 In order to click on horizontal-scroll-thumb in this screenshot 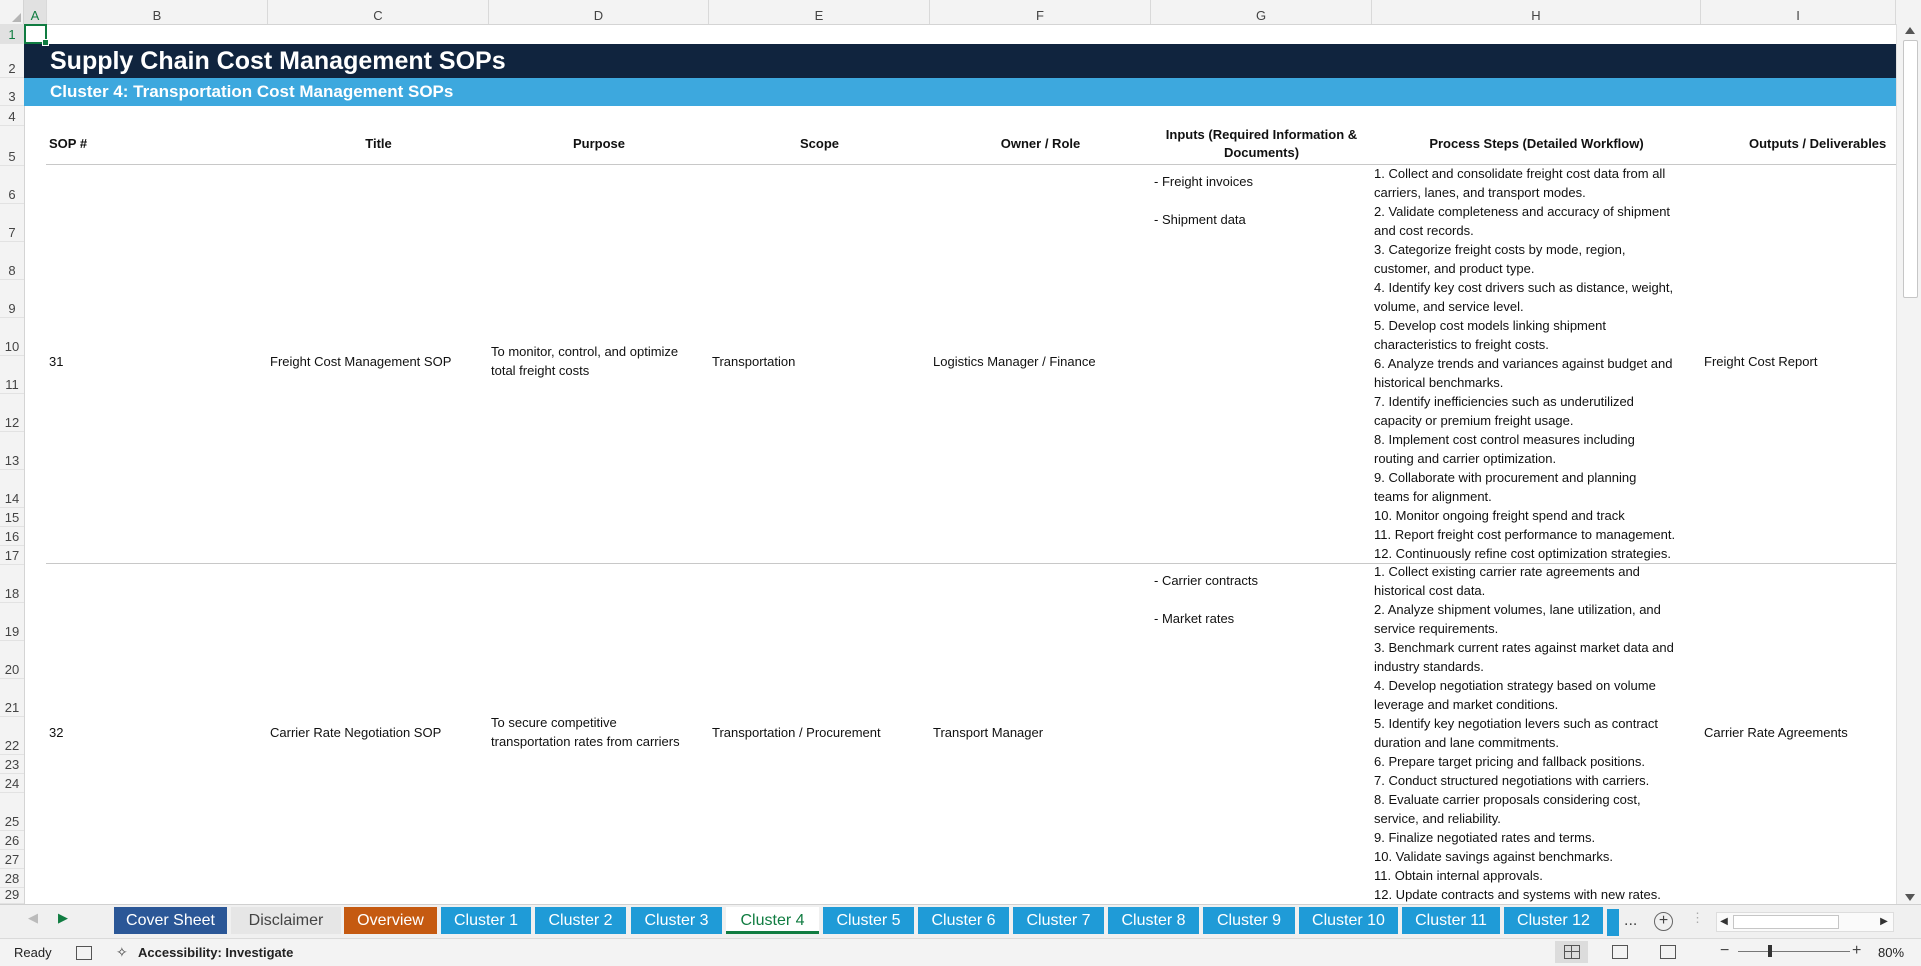, I will do `click(1786, 922)`.